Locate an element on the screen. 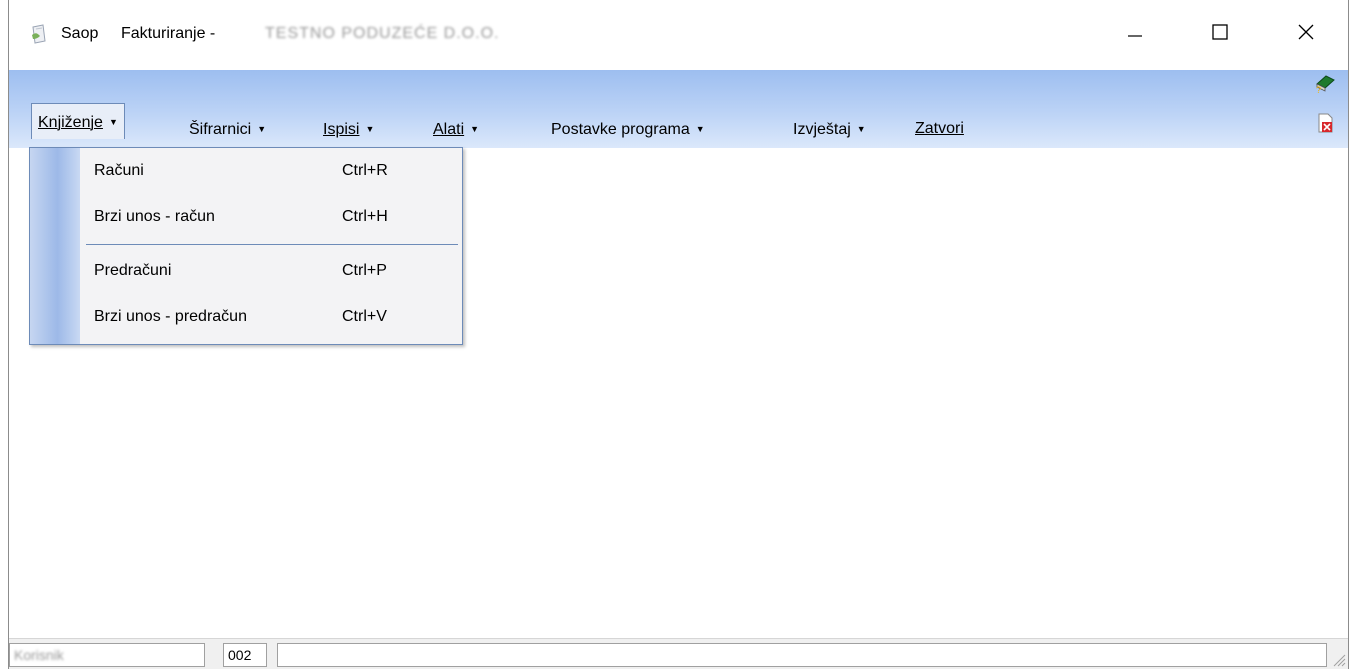 This screenshot has height=672, width=1357. close-icon is located at coordinates (1306, 34).